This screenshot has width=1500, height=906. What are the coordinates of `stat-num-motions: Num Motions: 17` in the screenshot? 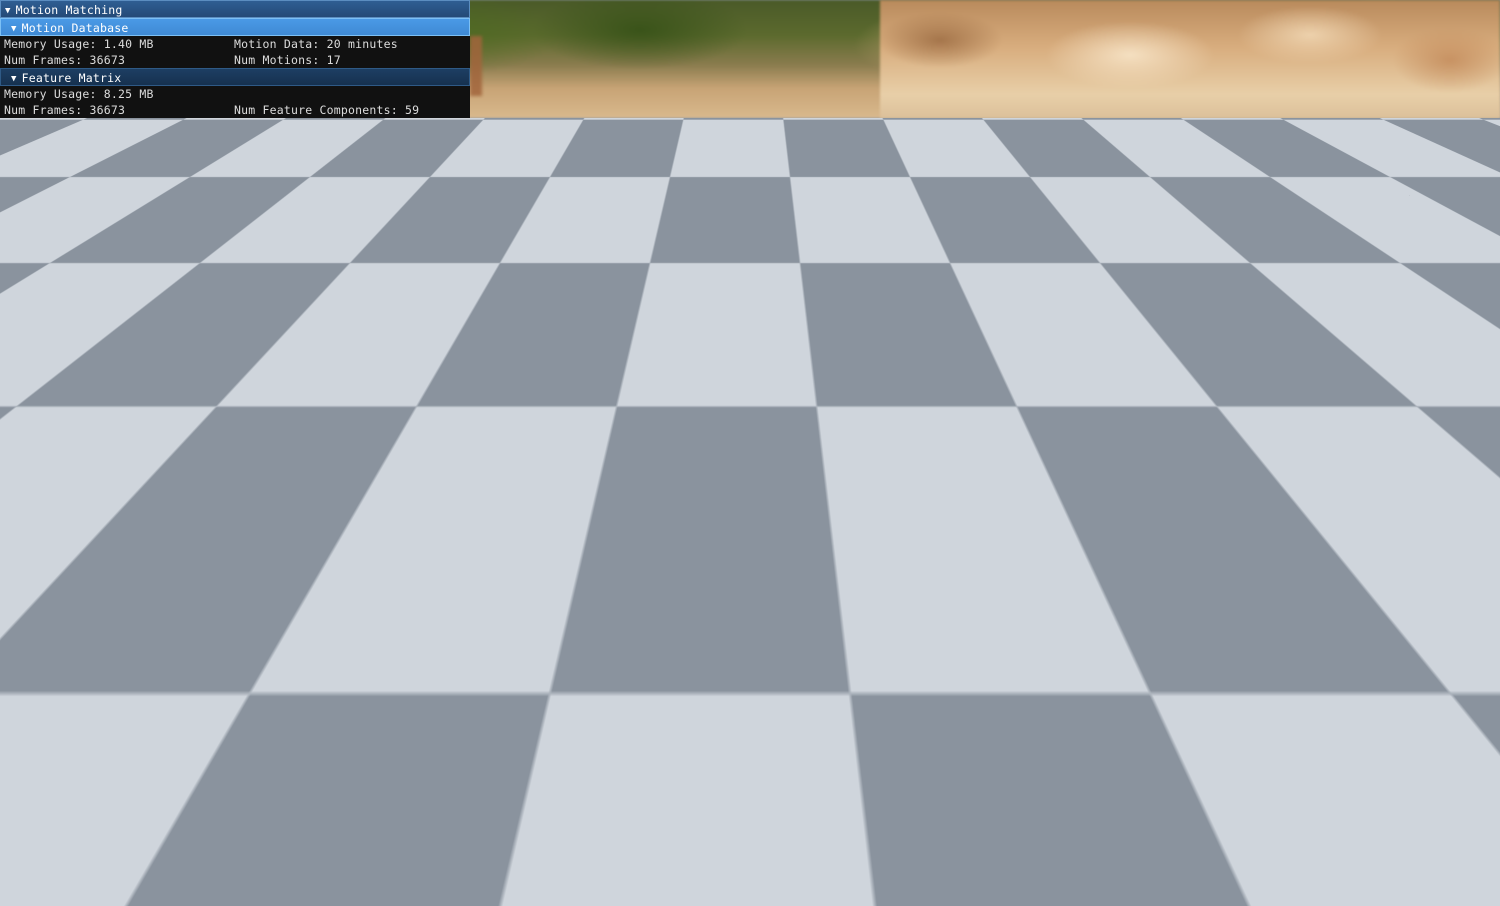 It's located at (287, 60).